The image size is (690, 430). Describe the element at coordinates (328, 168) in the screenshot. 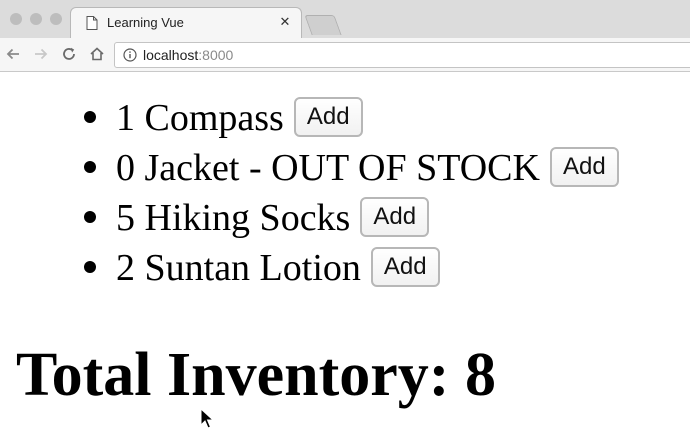

I see `item-label: 0 Jacket - OUT OF STOCK` at that location.